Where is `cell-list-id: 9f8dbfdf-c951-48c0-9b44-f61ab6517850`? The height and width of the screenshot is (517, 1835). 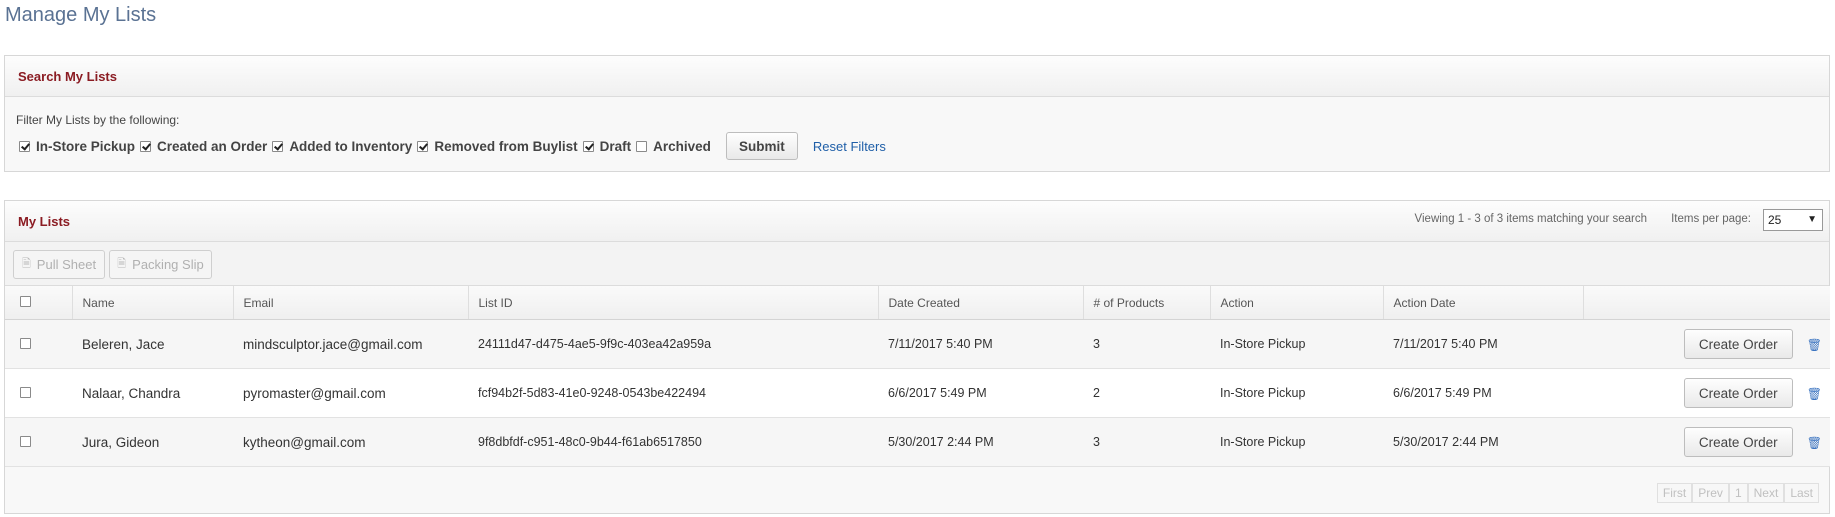
cell-list-id: 9f8dbfdf-c951-48c0-9b44-f61ab6517850 is located at coordinates (673, 442).